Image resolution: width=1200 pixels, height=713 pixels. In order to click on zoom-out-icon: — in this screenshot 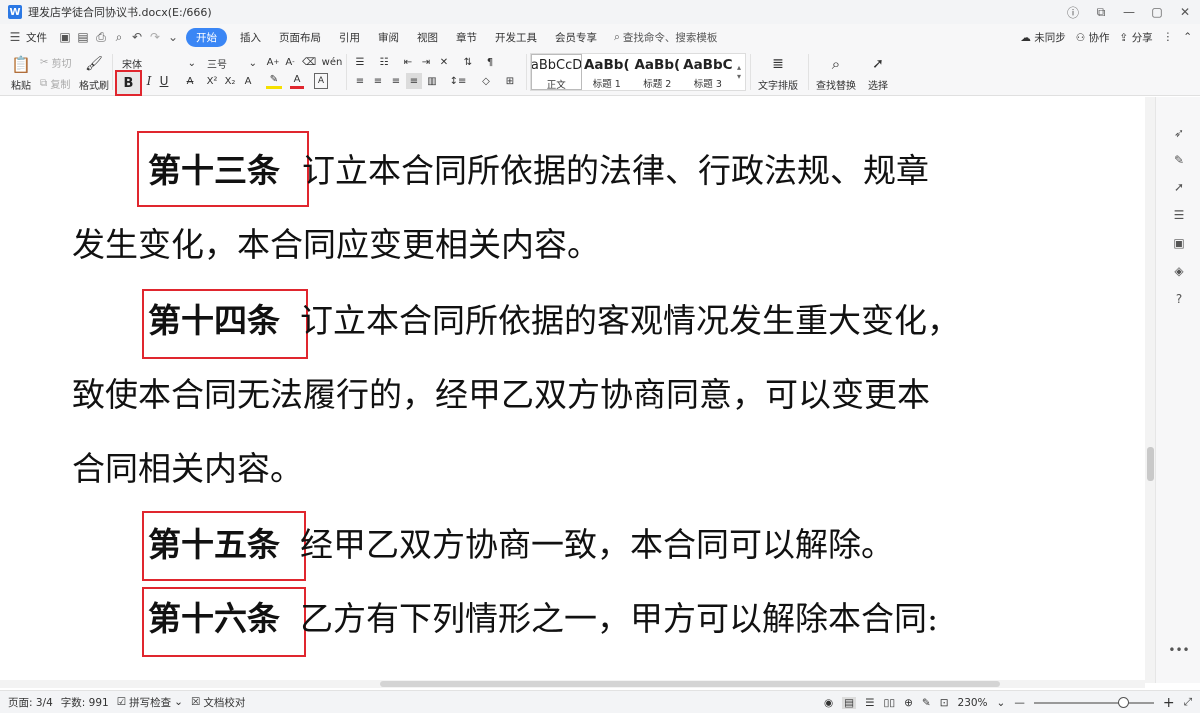, I will do `click(1019, 703)`.